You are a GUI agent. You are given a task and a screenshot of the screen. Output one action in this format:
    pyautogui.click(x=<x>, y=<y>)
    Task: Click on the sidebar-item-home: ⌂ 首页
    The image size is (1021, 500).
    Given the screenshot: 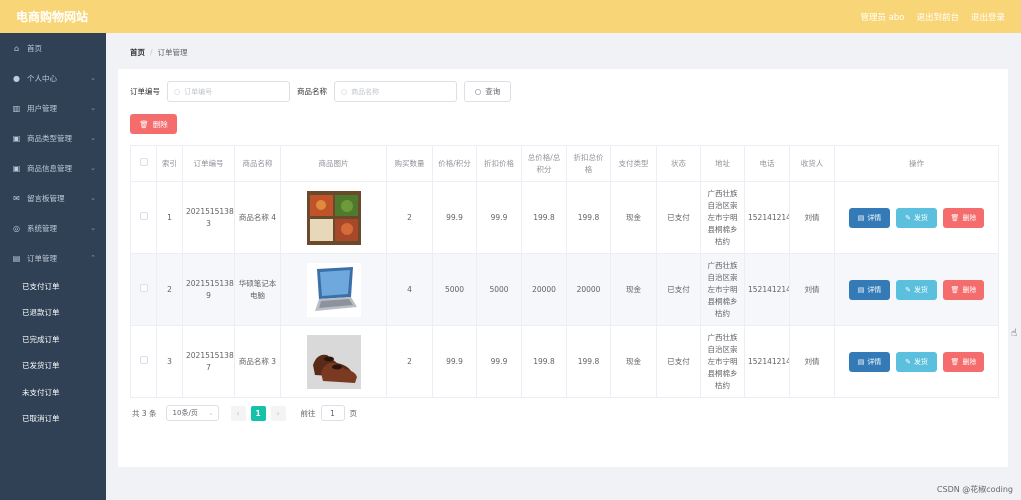 What is the action you would take?
    pyautogui.click(x=53, y=48)
    